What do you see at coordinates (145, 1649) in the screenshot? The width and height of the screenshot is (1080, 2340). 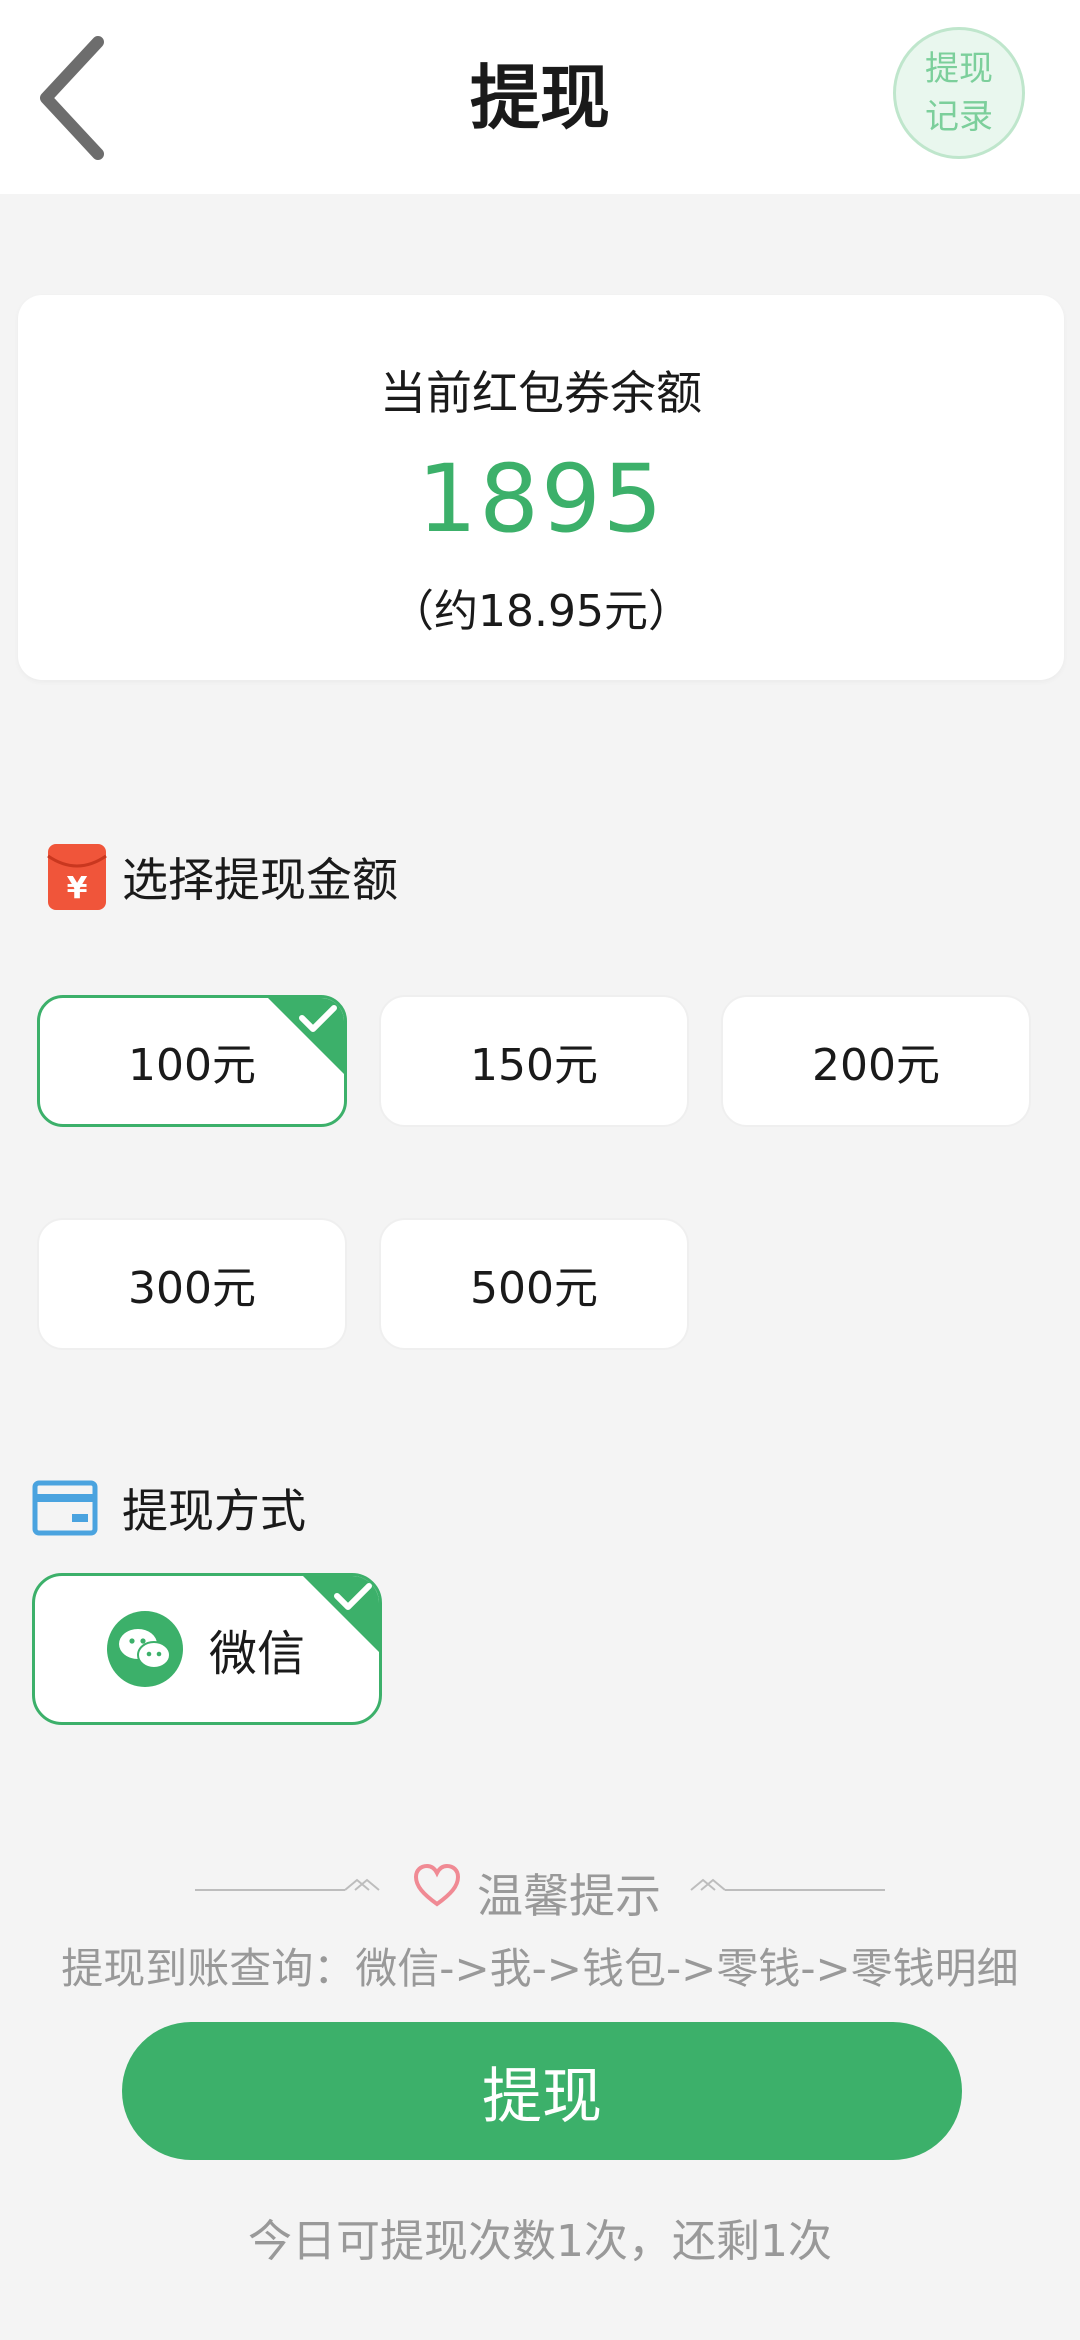 I see `wechat-icon` at bounding box center [145, 1649].